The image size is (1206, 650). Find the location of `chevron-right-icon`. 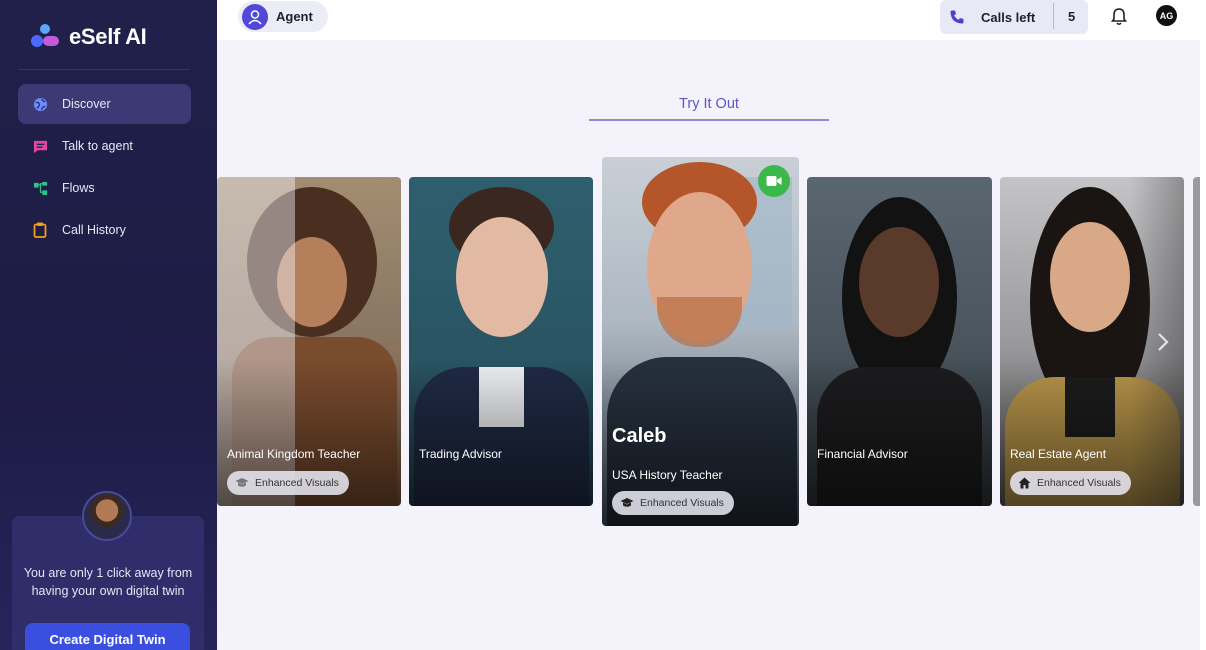

chevron-right-icon is located at coordinates (1163, 342).